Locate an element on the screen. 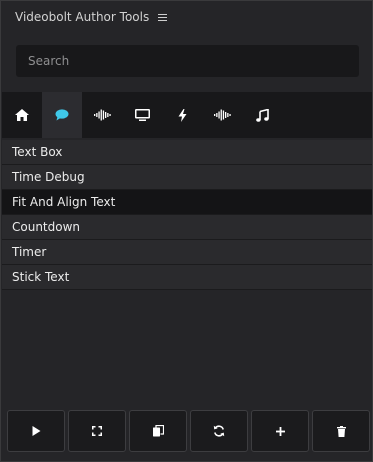 The width and height of the screenshot is (373, 462). lightning-bolt-icon is located at coordinates (182, 115).